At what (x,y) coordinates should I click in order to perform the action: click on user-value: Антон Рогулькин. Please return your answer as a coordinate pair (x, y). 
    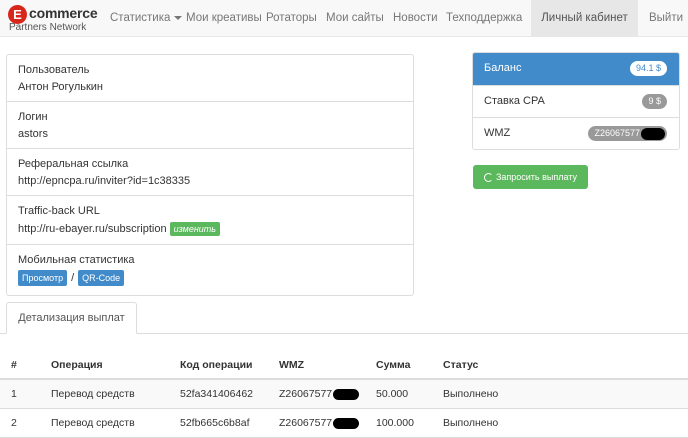
    Looking at the image, I should click on (60, 87).